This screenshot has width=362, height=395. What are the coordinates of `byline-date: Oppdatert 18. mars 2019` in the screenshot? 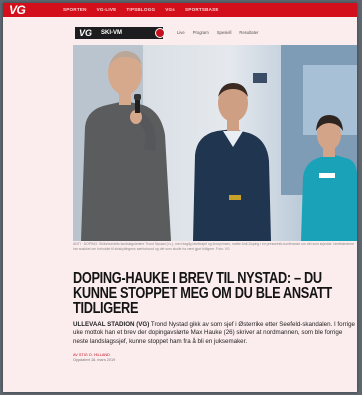 It's located at (94, 360).